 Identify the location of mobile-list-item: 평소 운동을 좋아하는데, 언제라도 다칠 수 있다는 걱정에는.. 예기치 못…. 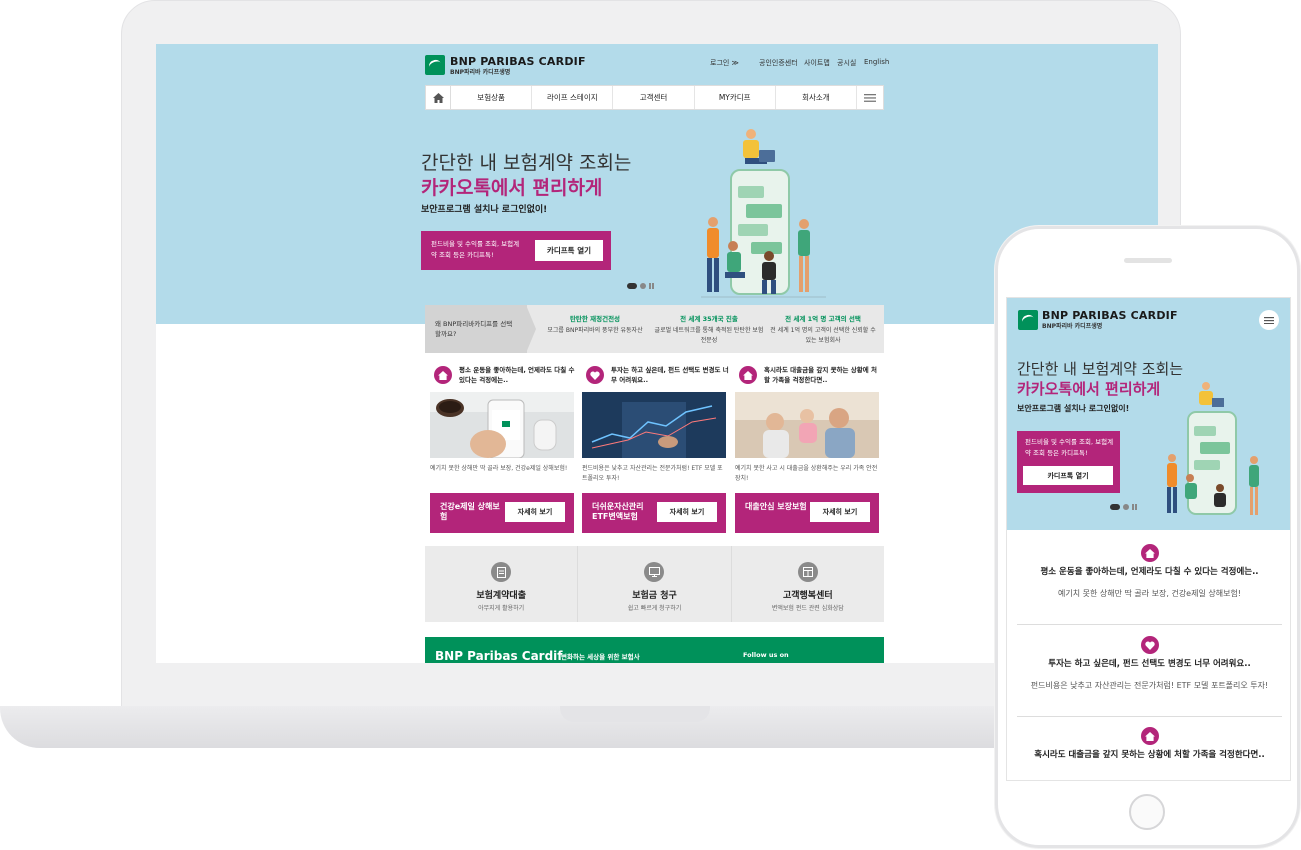
(1149, 572).